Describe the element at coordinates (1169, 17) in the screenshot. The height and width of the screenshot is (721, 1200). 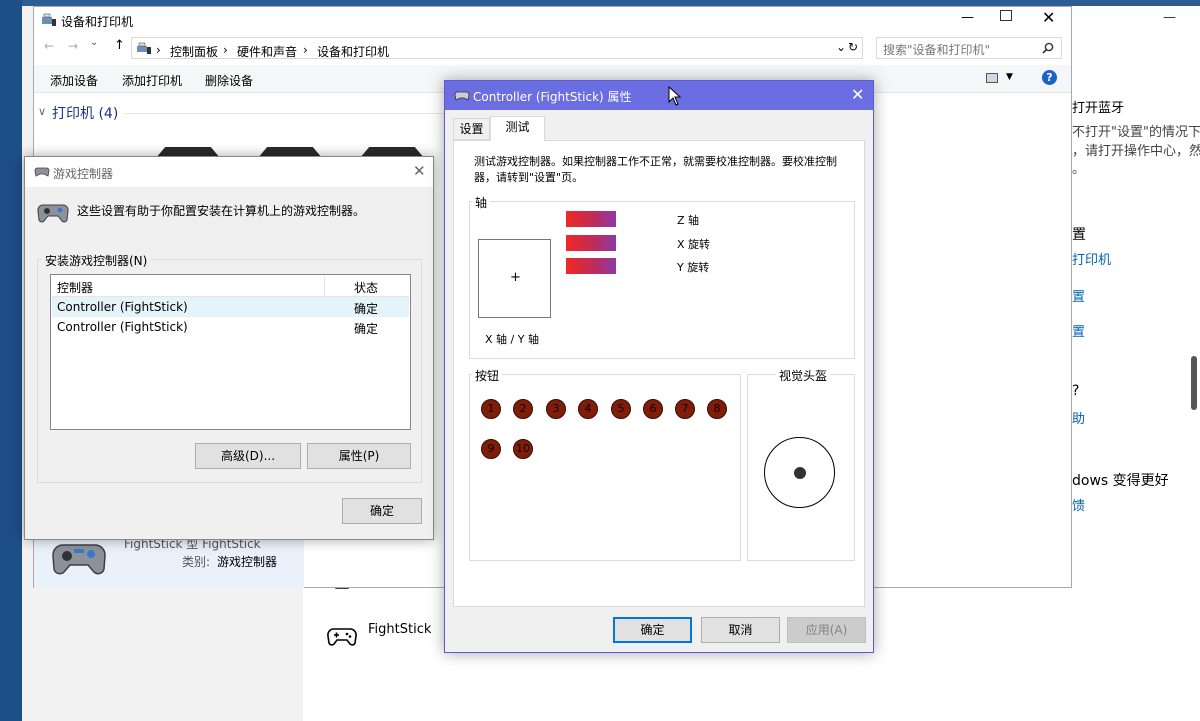
I see `settings-minimize-icon: —` at that location.